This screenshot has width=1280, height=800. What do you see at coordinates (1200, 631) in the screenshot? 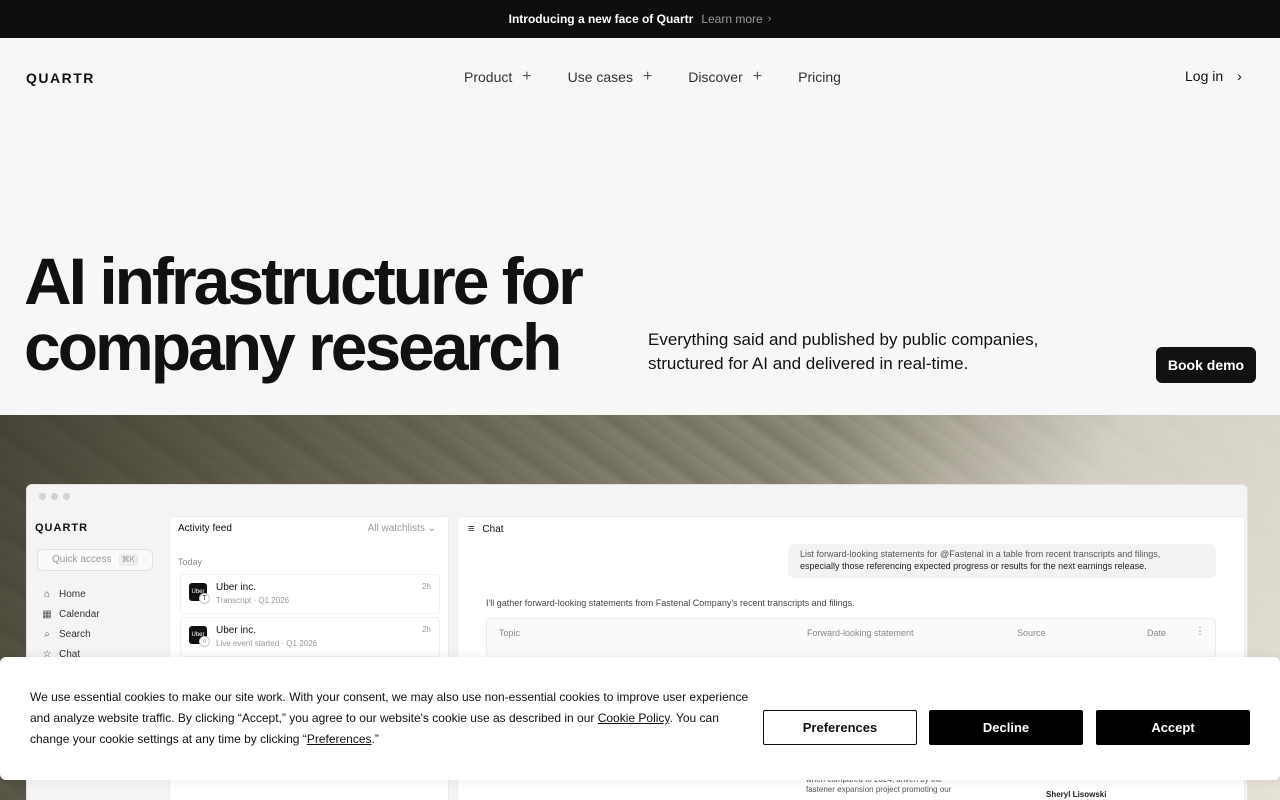
I see `more-options-icon: ⋮` at bounding box center [1200, 631].